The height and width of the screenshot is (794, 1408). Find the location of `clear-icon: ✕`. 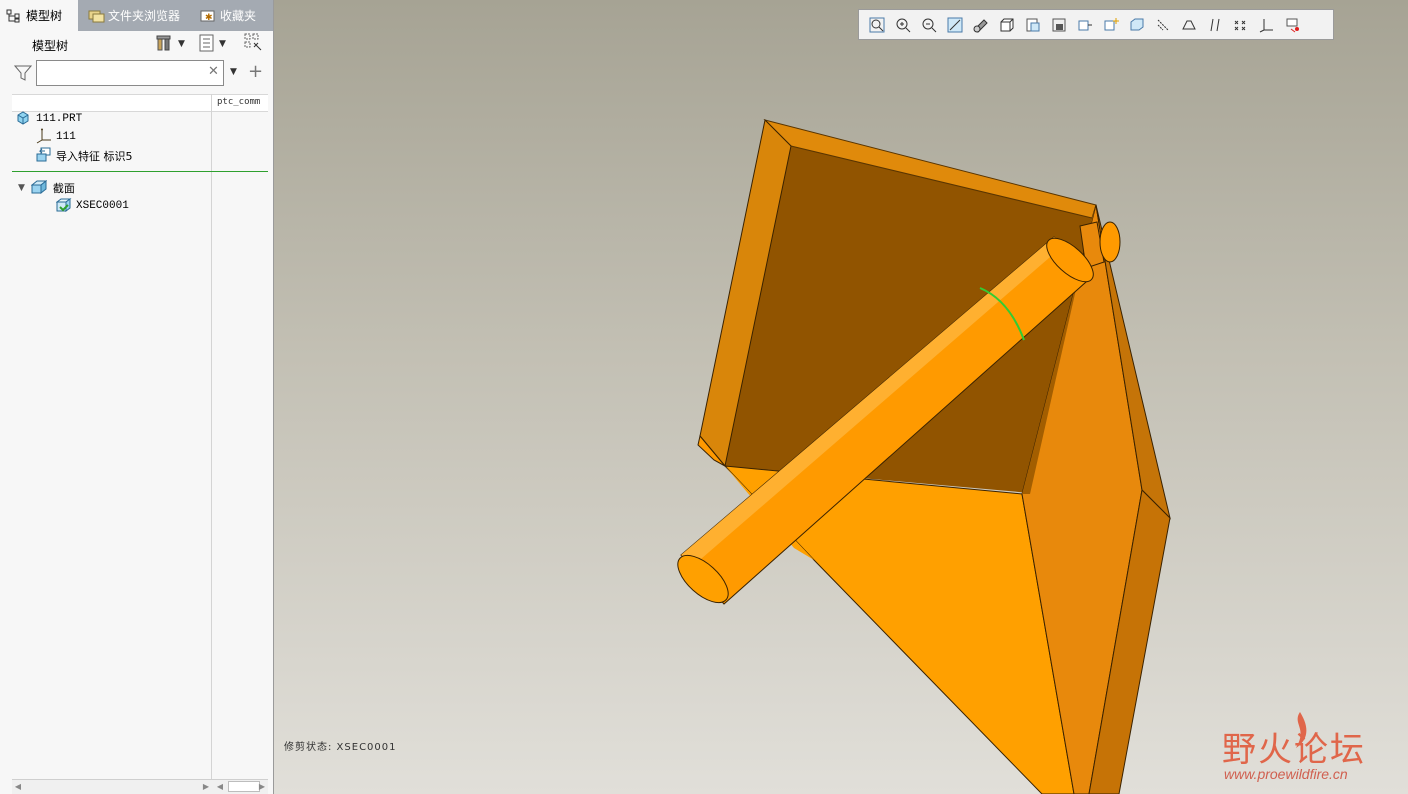

clear-icon: ✕ is located at coordinates (213, 71).